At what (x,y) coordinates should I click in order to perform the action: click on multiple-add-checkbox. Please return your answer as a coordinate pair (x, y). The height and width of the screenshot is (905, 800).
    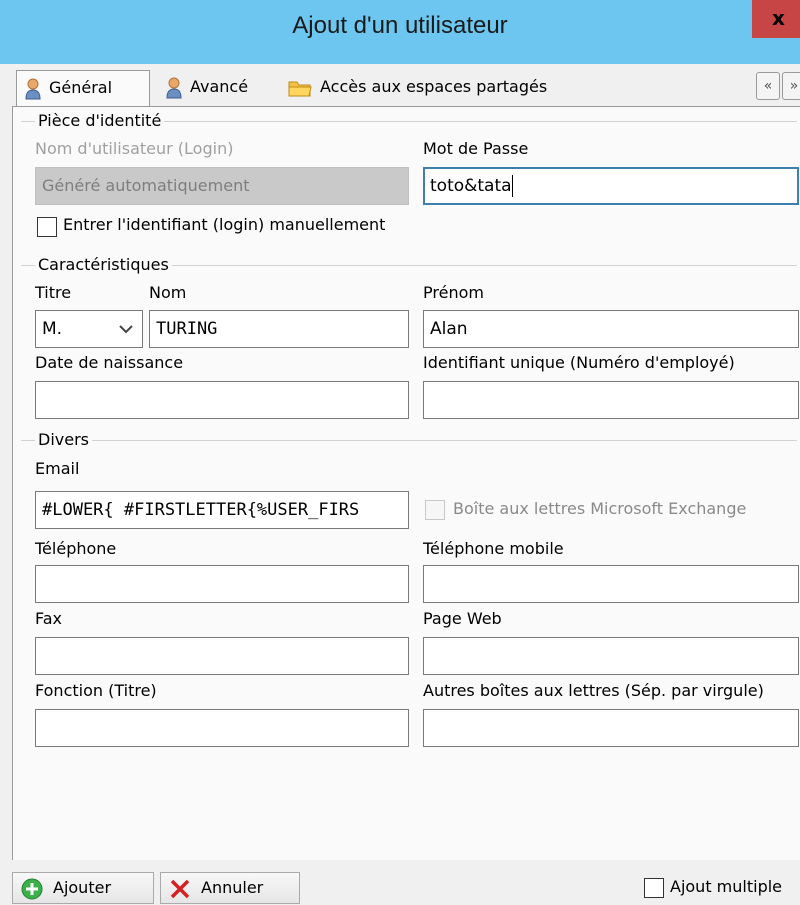
    Looking at the image, I should click on (654, 888).